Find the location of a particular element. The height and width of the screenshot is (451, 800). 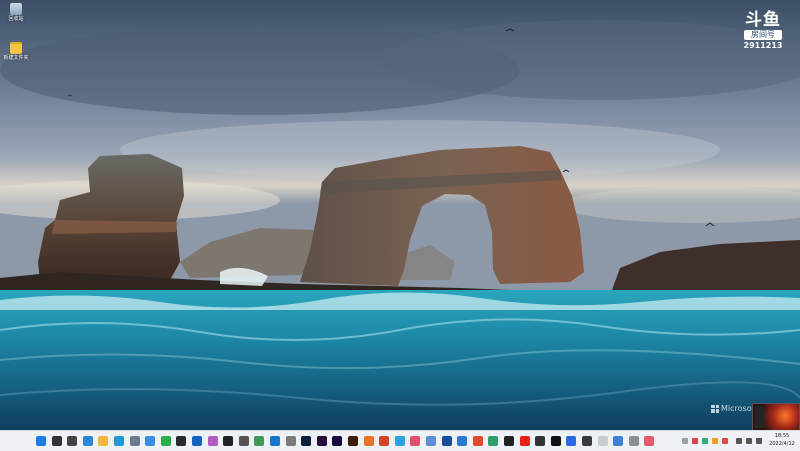

store-icon is located at coordinates (275, 441).